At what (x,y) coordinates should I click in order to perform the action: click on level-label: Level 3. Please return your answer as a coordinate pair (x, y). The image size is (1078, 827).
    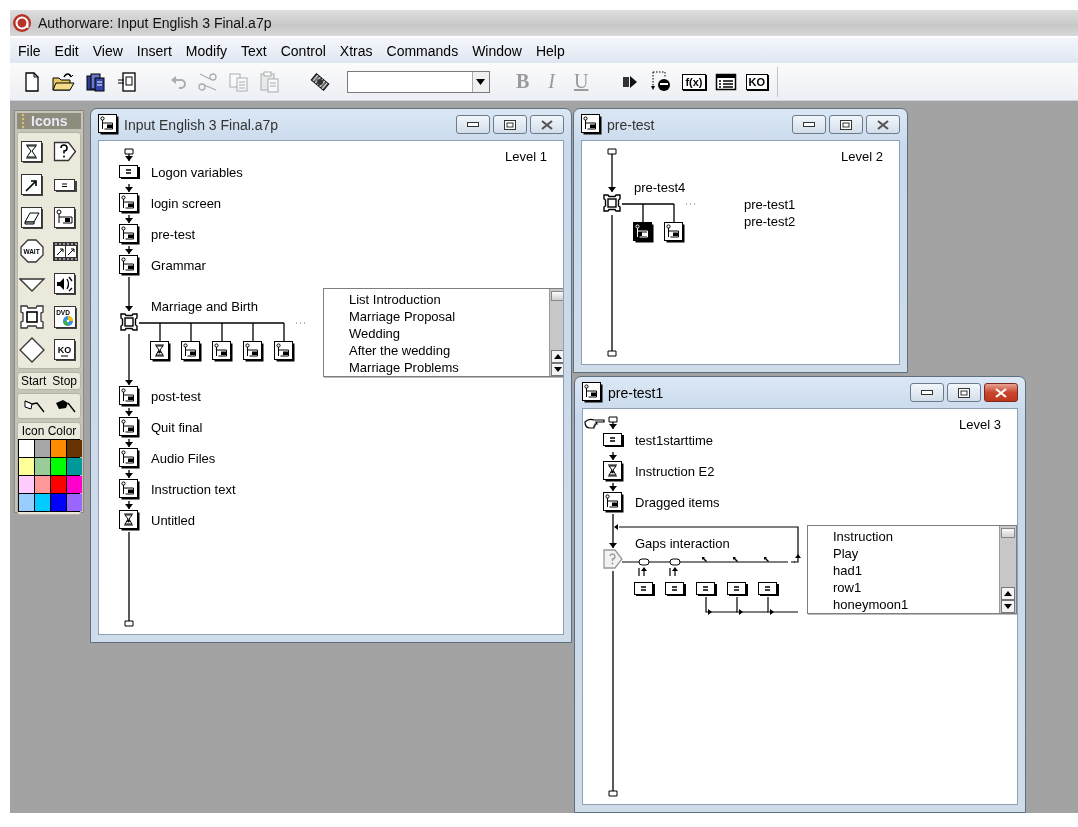
    Looking at the image, I should click on (980, 424).